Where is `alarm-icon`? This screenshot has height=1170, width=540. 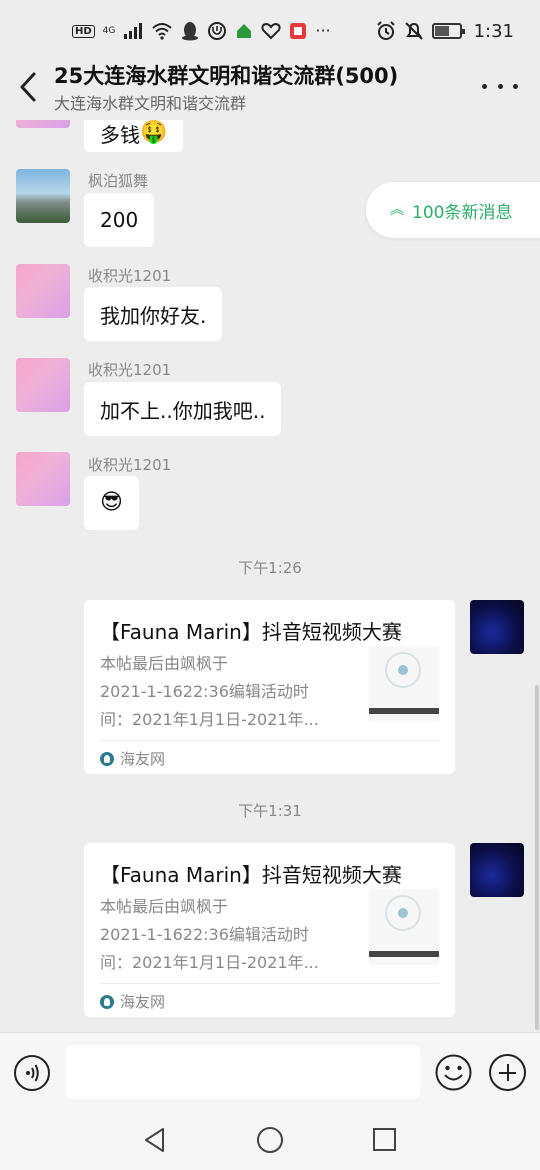 alarm-icon is located at coordinates (385, 30).